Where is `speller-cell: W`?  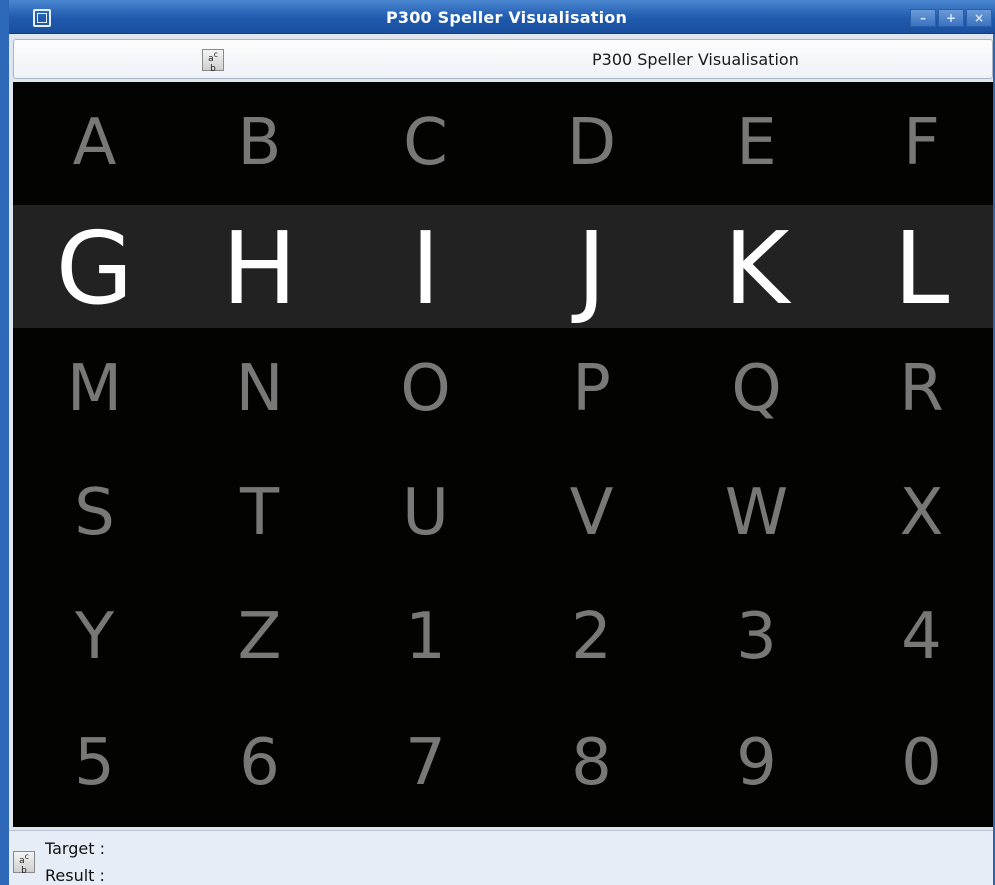
speller-cell: W is located at coordinates (756, 513).